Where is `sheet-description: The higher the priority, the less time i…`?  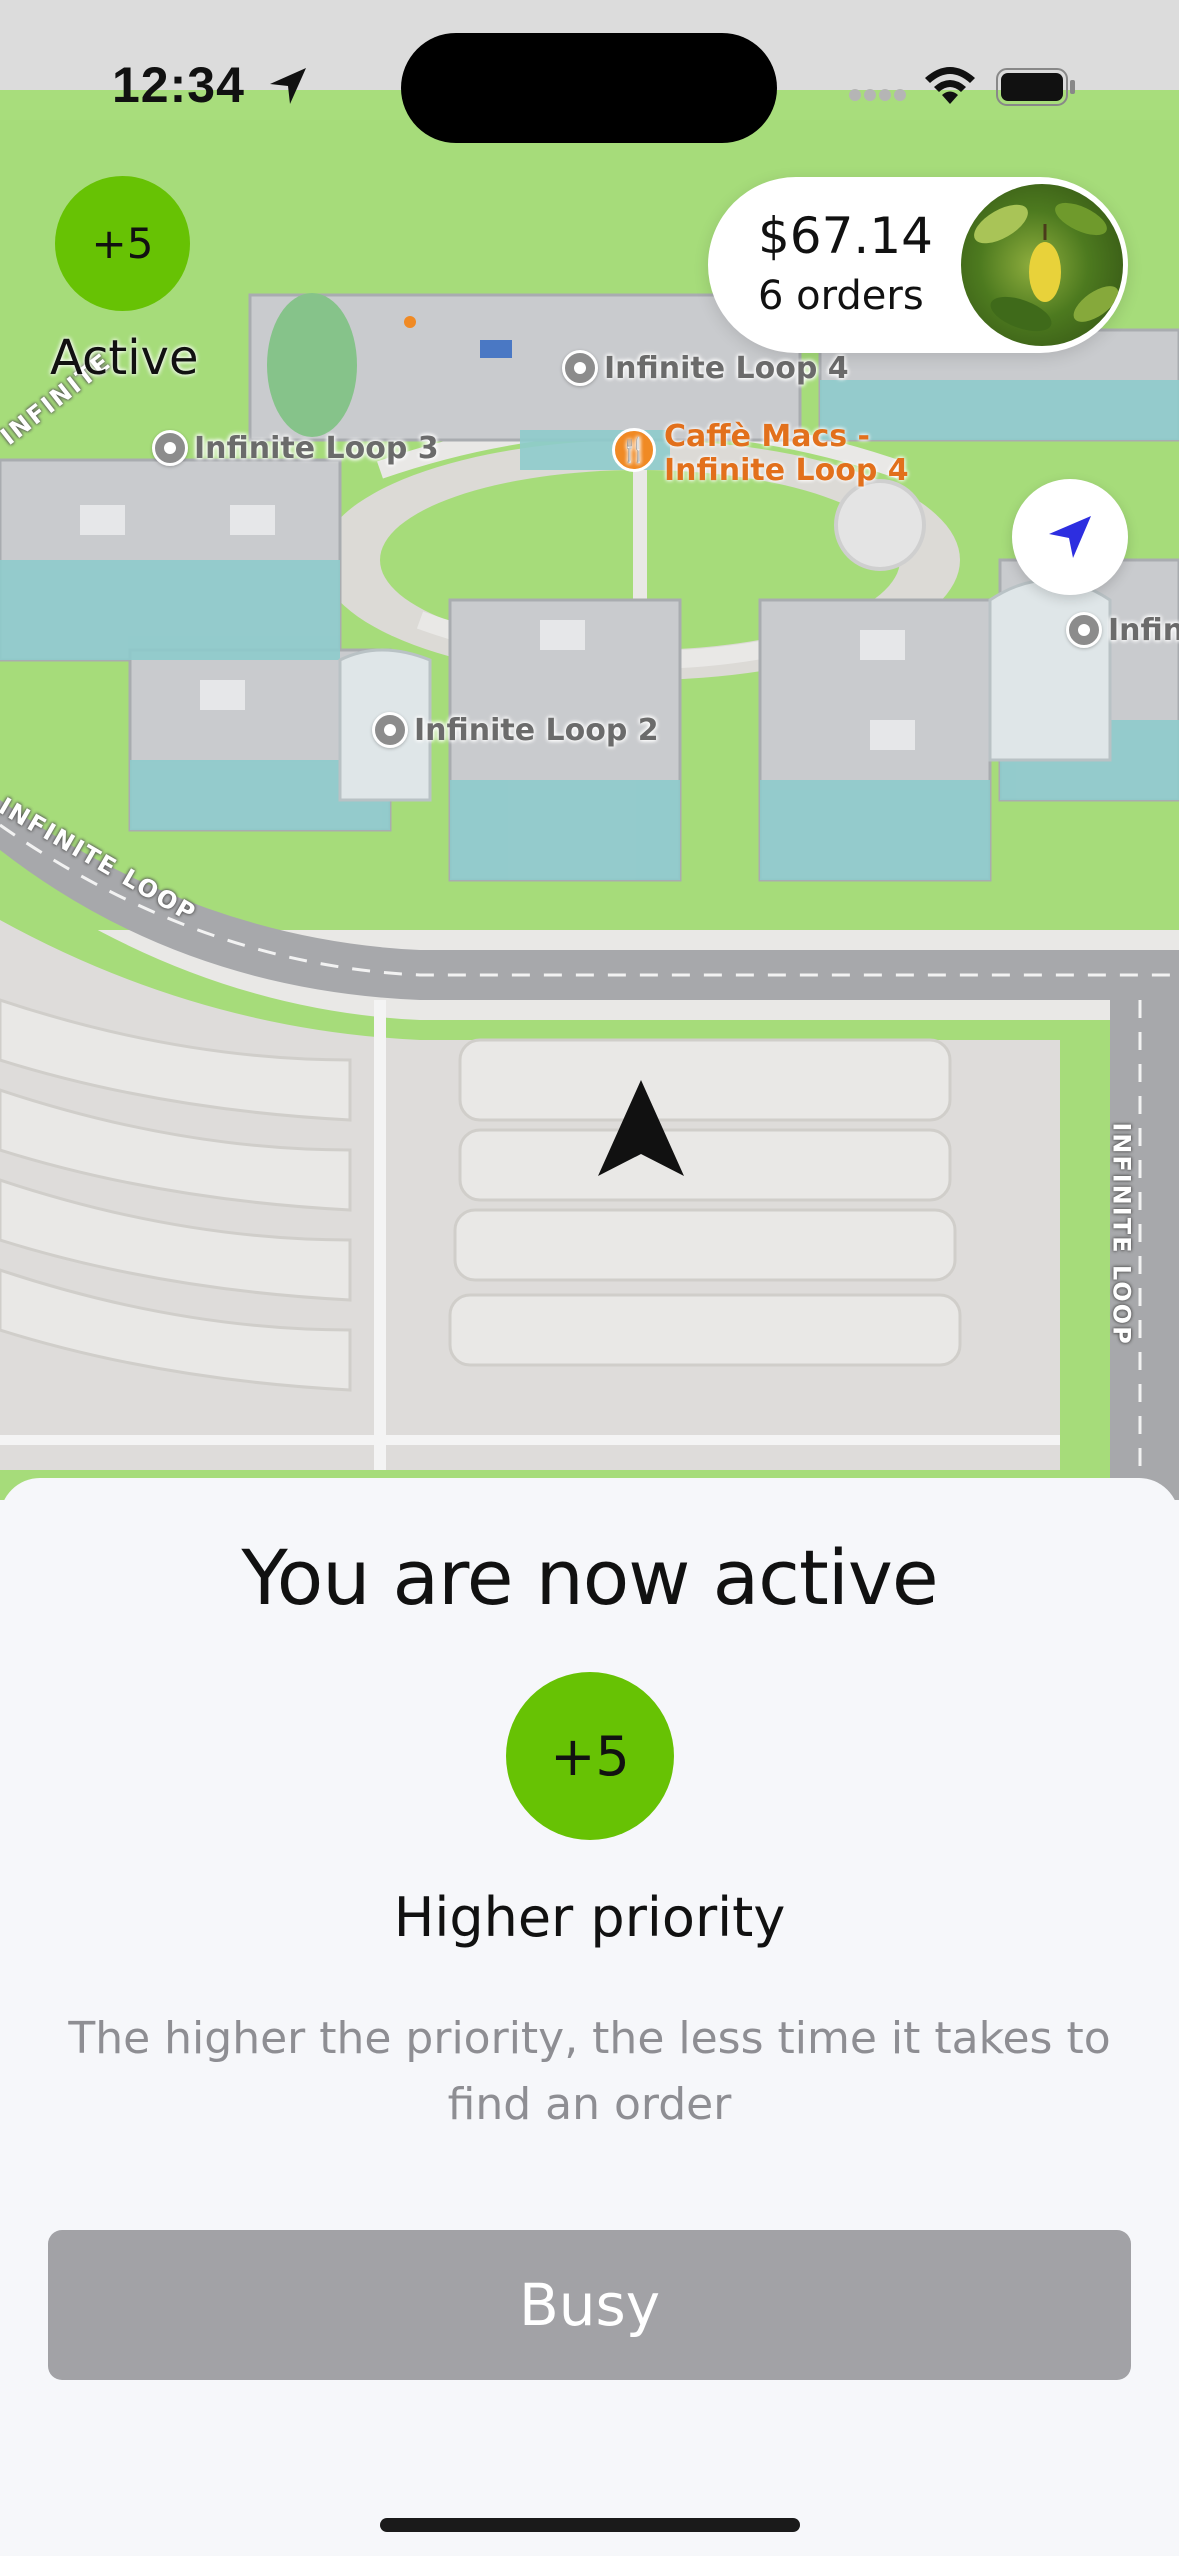
sheet-description: The higher the priority, the less time i… is located at coordinates (589, 2071).